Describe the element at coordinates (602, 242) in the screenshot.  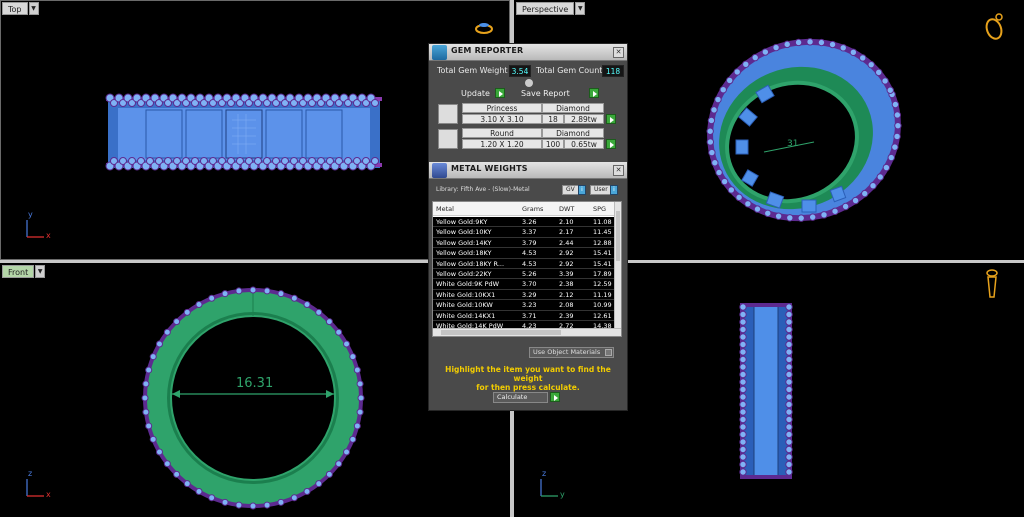
I see `spg-value: 12.88` at that location.